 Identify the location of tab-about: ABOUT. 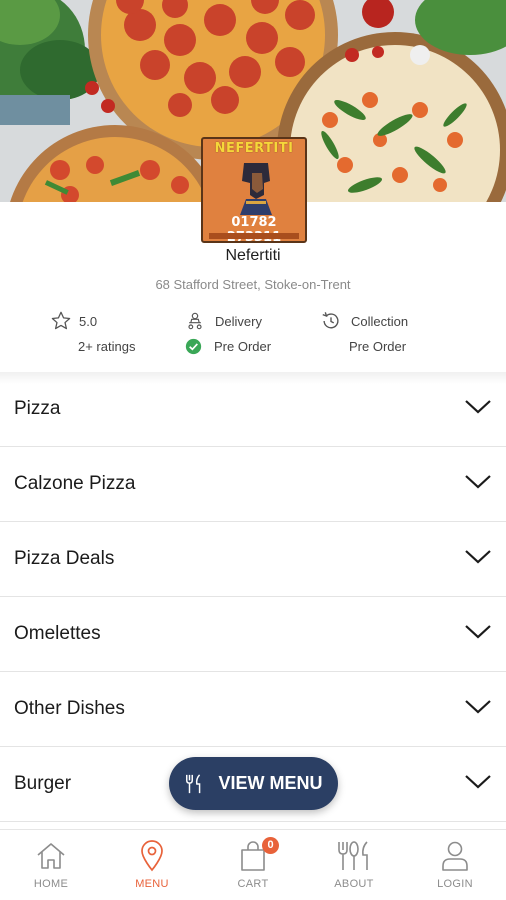
(354, 864).